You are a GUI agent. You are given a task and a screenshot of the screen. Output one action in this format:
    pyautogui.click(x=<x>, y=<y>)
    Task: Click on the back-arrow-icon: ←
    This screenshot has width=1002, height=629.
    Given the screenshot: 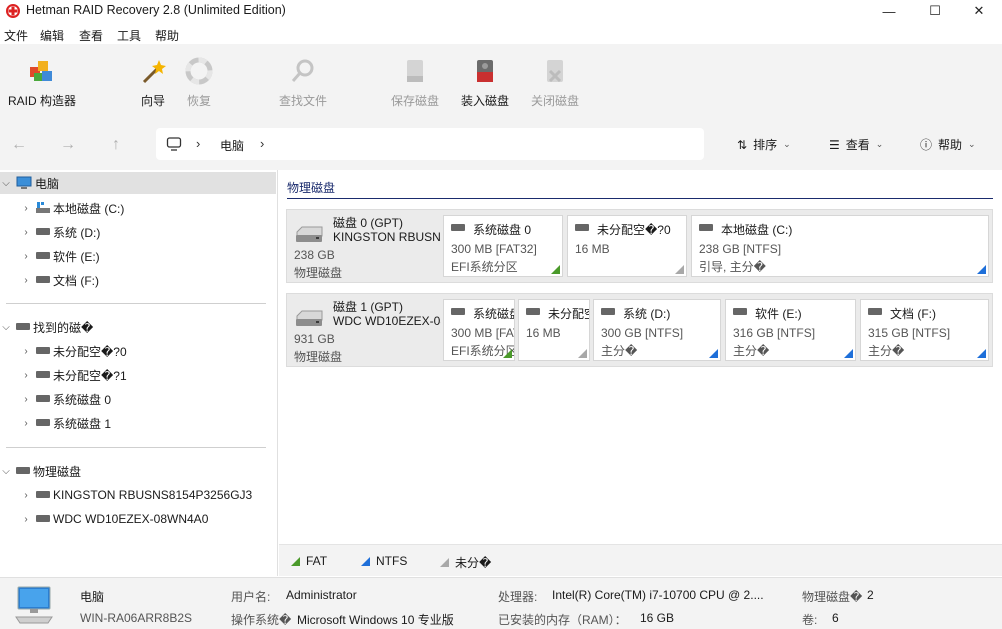 What is the action you would take?
    pyautogui.click(x=19, y=145)
    